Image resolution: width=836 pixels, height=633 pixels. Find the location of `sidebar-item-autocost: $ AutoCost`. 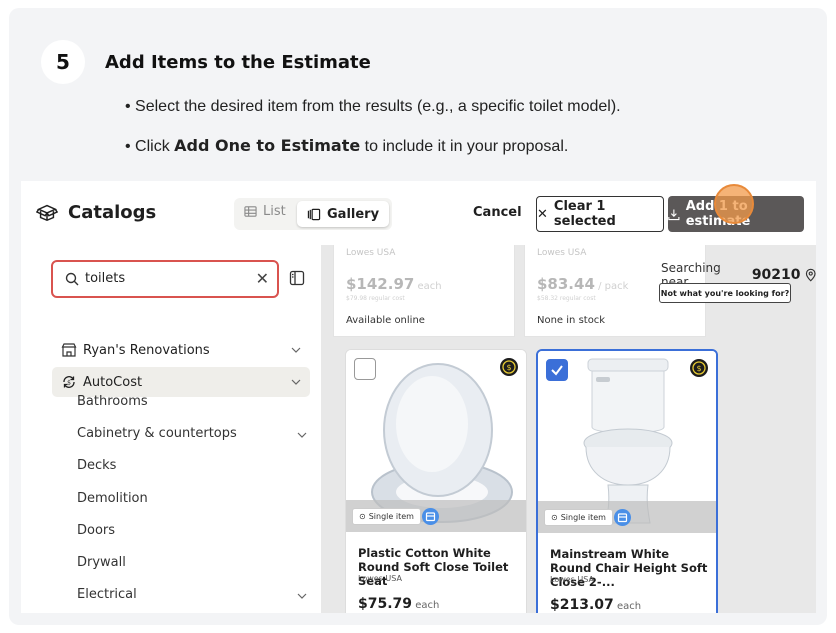

sidebar-item-autocost: $ AutoCost is located at coordinates (181, 382).